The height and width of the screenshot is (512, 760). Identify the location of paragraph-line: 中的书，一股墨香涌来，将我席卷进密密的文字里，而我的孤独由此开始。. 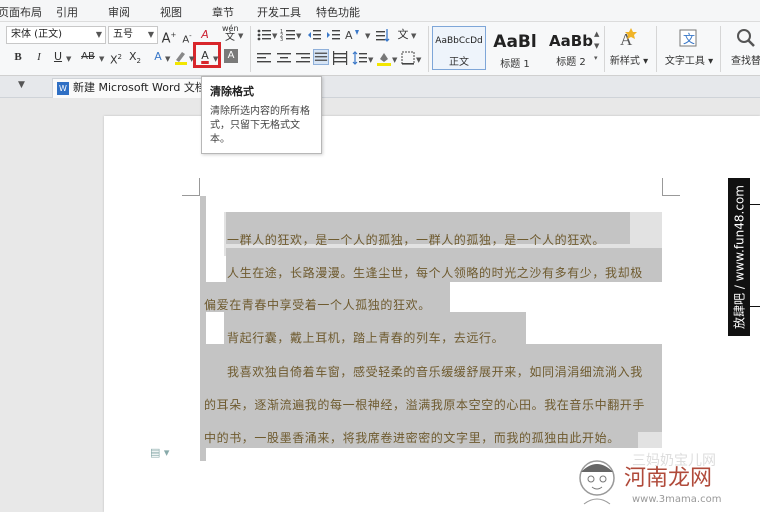
(412, 438).